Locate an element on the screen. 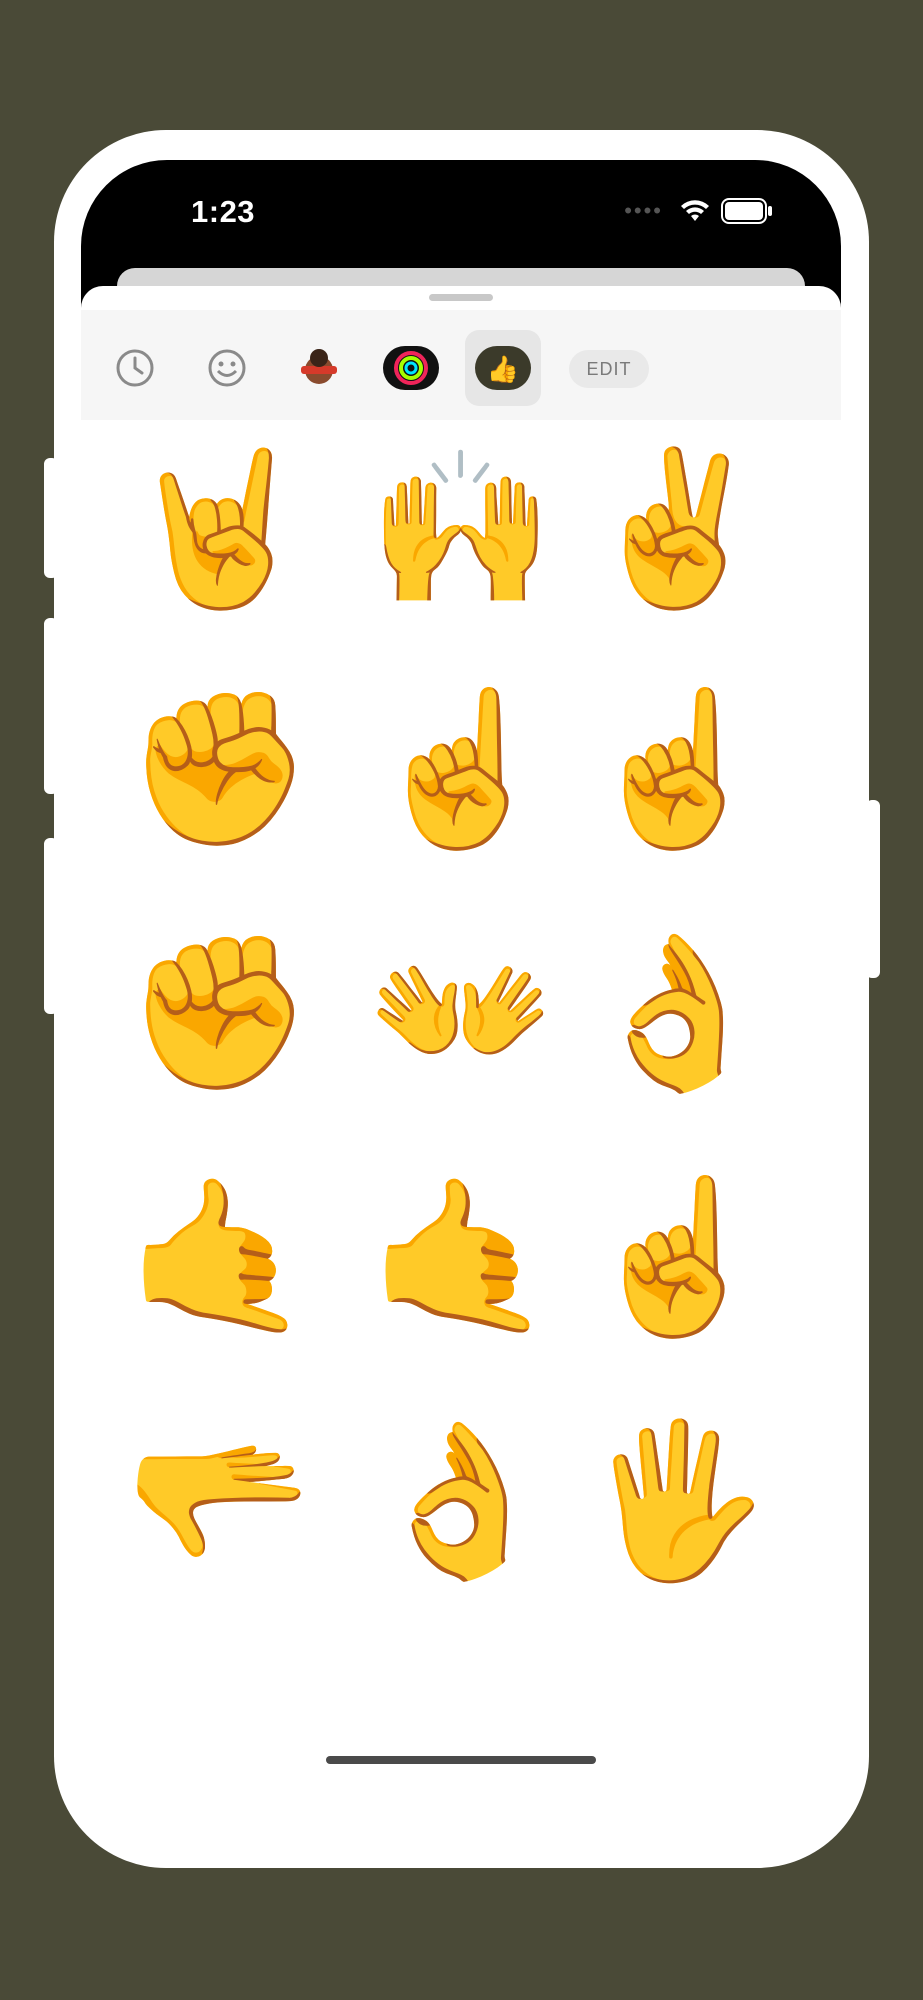 Image resolution: width=923 pixels, height=2000 pixels. home-indicator is located at coordinates (461, 1760).